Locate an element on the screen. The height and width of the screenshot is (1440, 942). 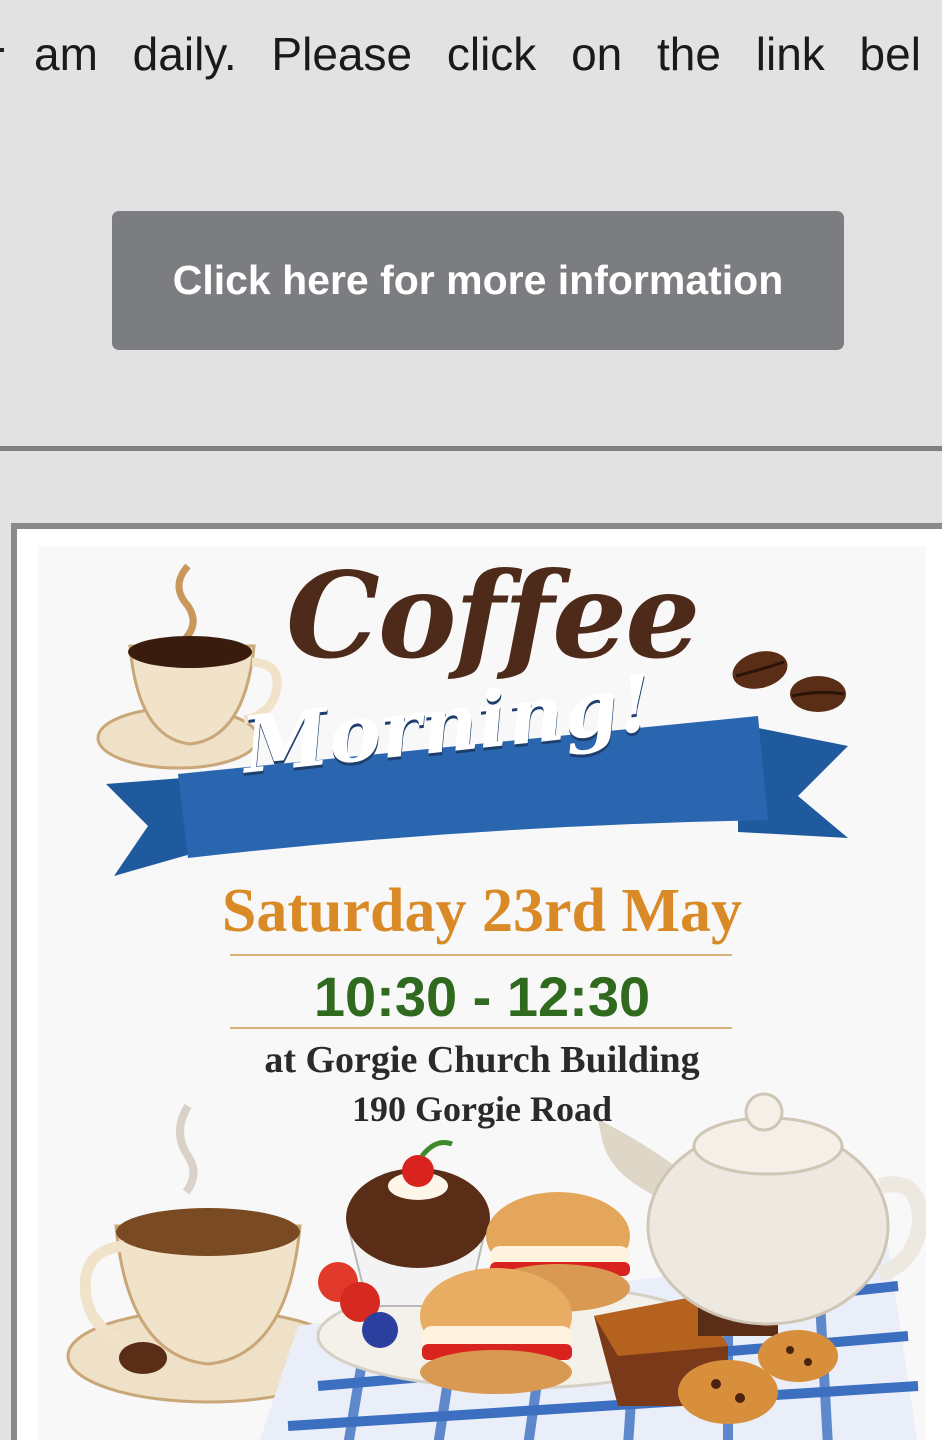
more-information-button: Click here for more information is located at coordinates (478, 280).